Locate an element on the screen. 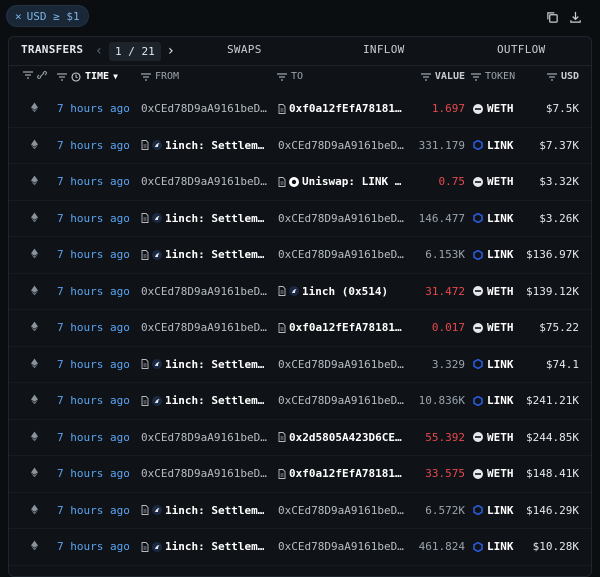  entity-icon is located at coordinates (282, 437).